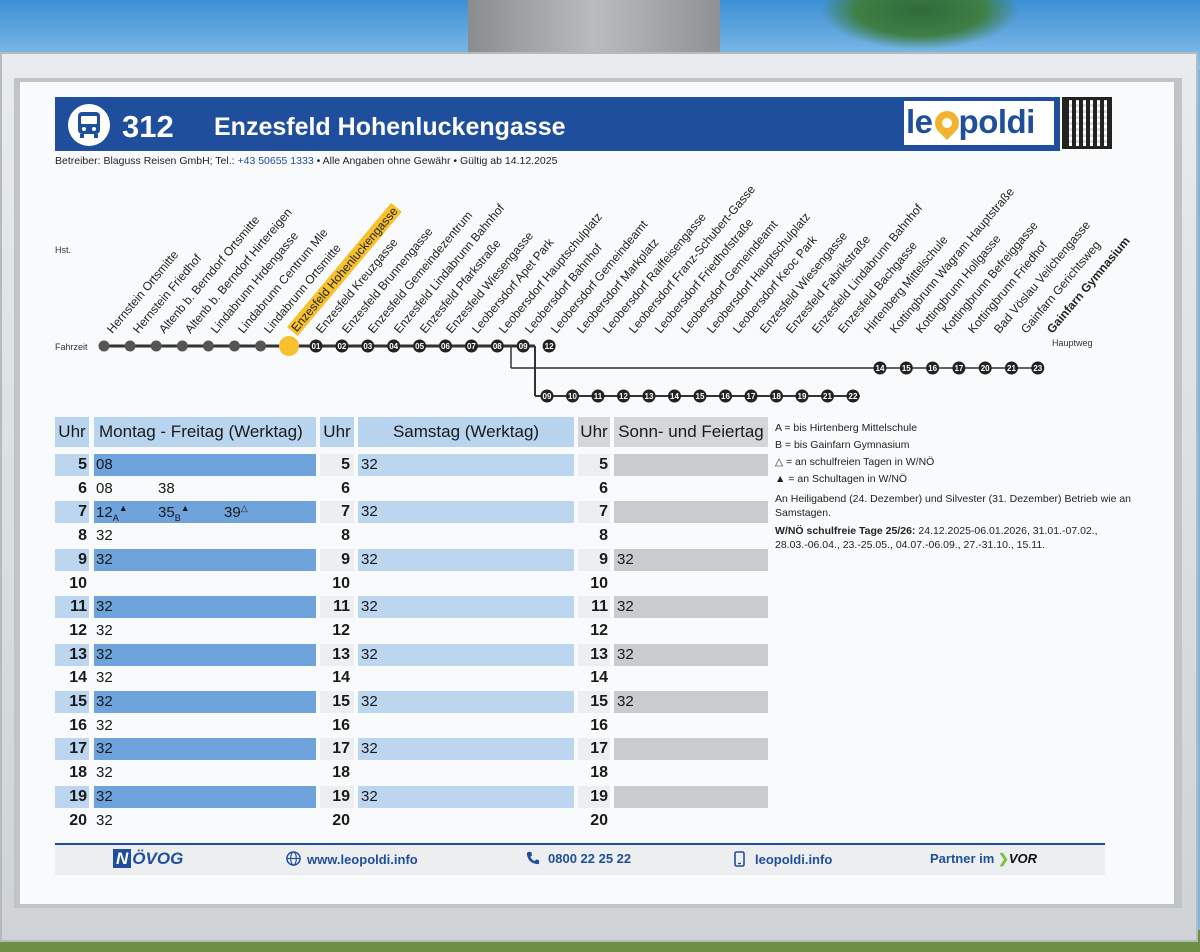 This screenshot has width=1200, height=952. Describe the element at coordinates (471, 346) in the screenshot. I see `stop-dot-offset-label: 07` at that location.